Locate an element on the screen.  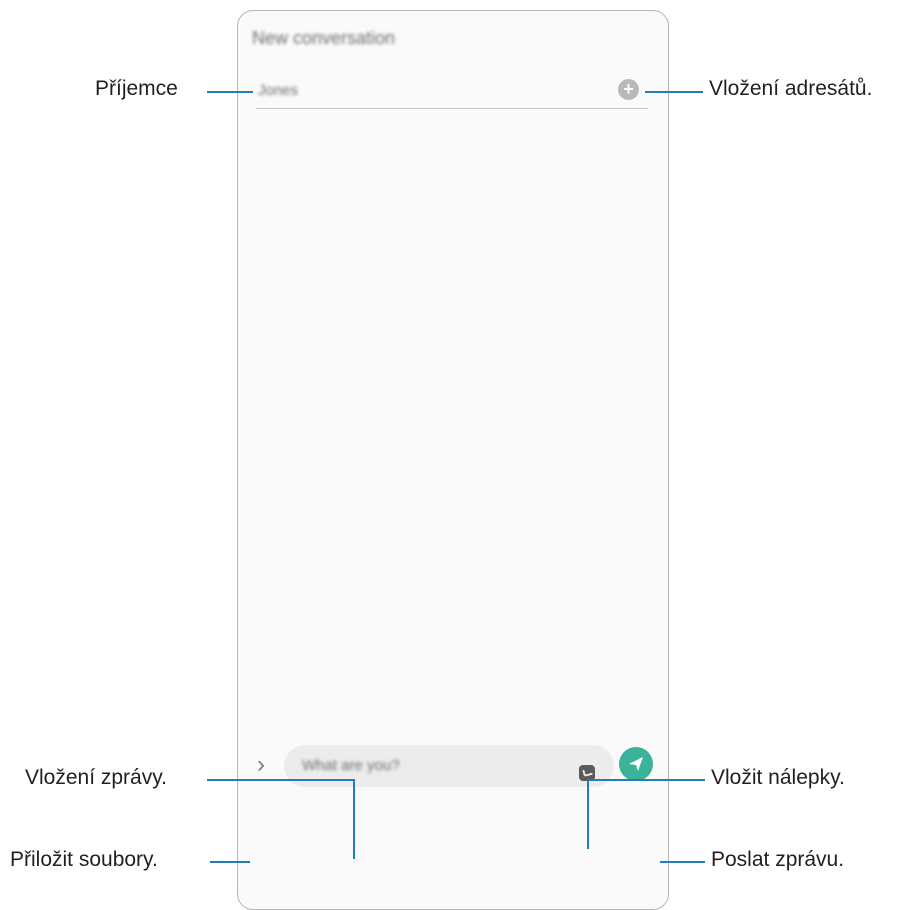
callout-attach: Přiložit soubory. is located at coordinates (84, 859).